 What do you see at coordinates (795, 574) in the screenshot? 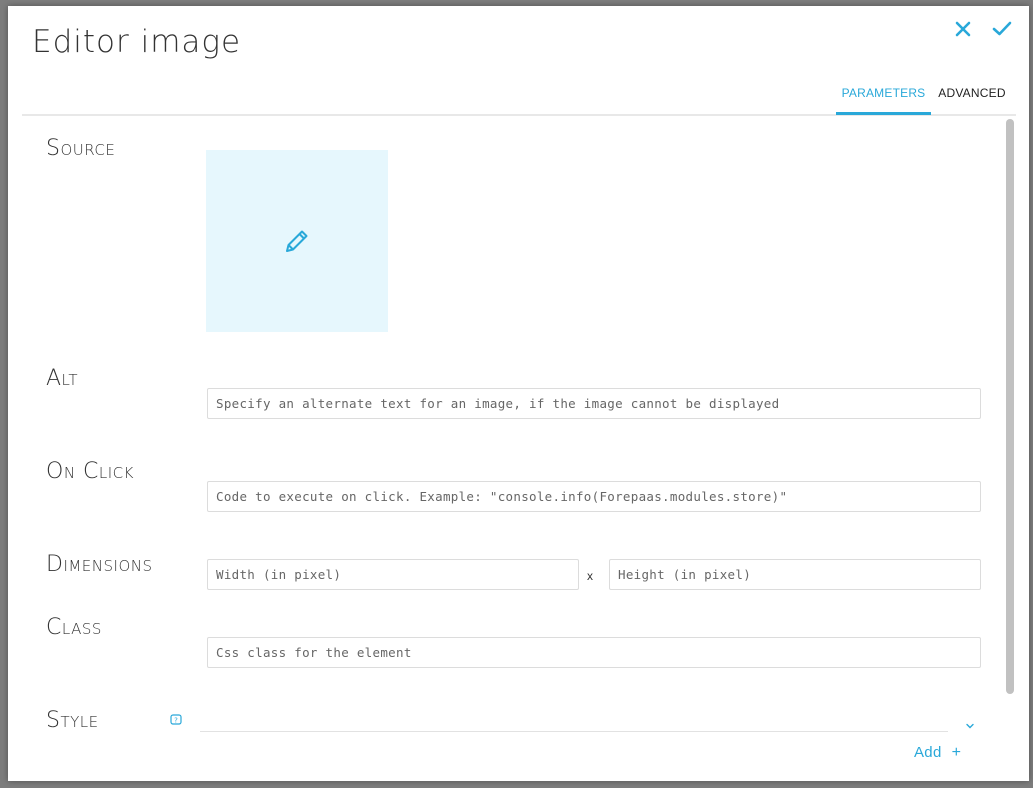
I see `height-input` at bounding box center [795, 574].